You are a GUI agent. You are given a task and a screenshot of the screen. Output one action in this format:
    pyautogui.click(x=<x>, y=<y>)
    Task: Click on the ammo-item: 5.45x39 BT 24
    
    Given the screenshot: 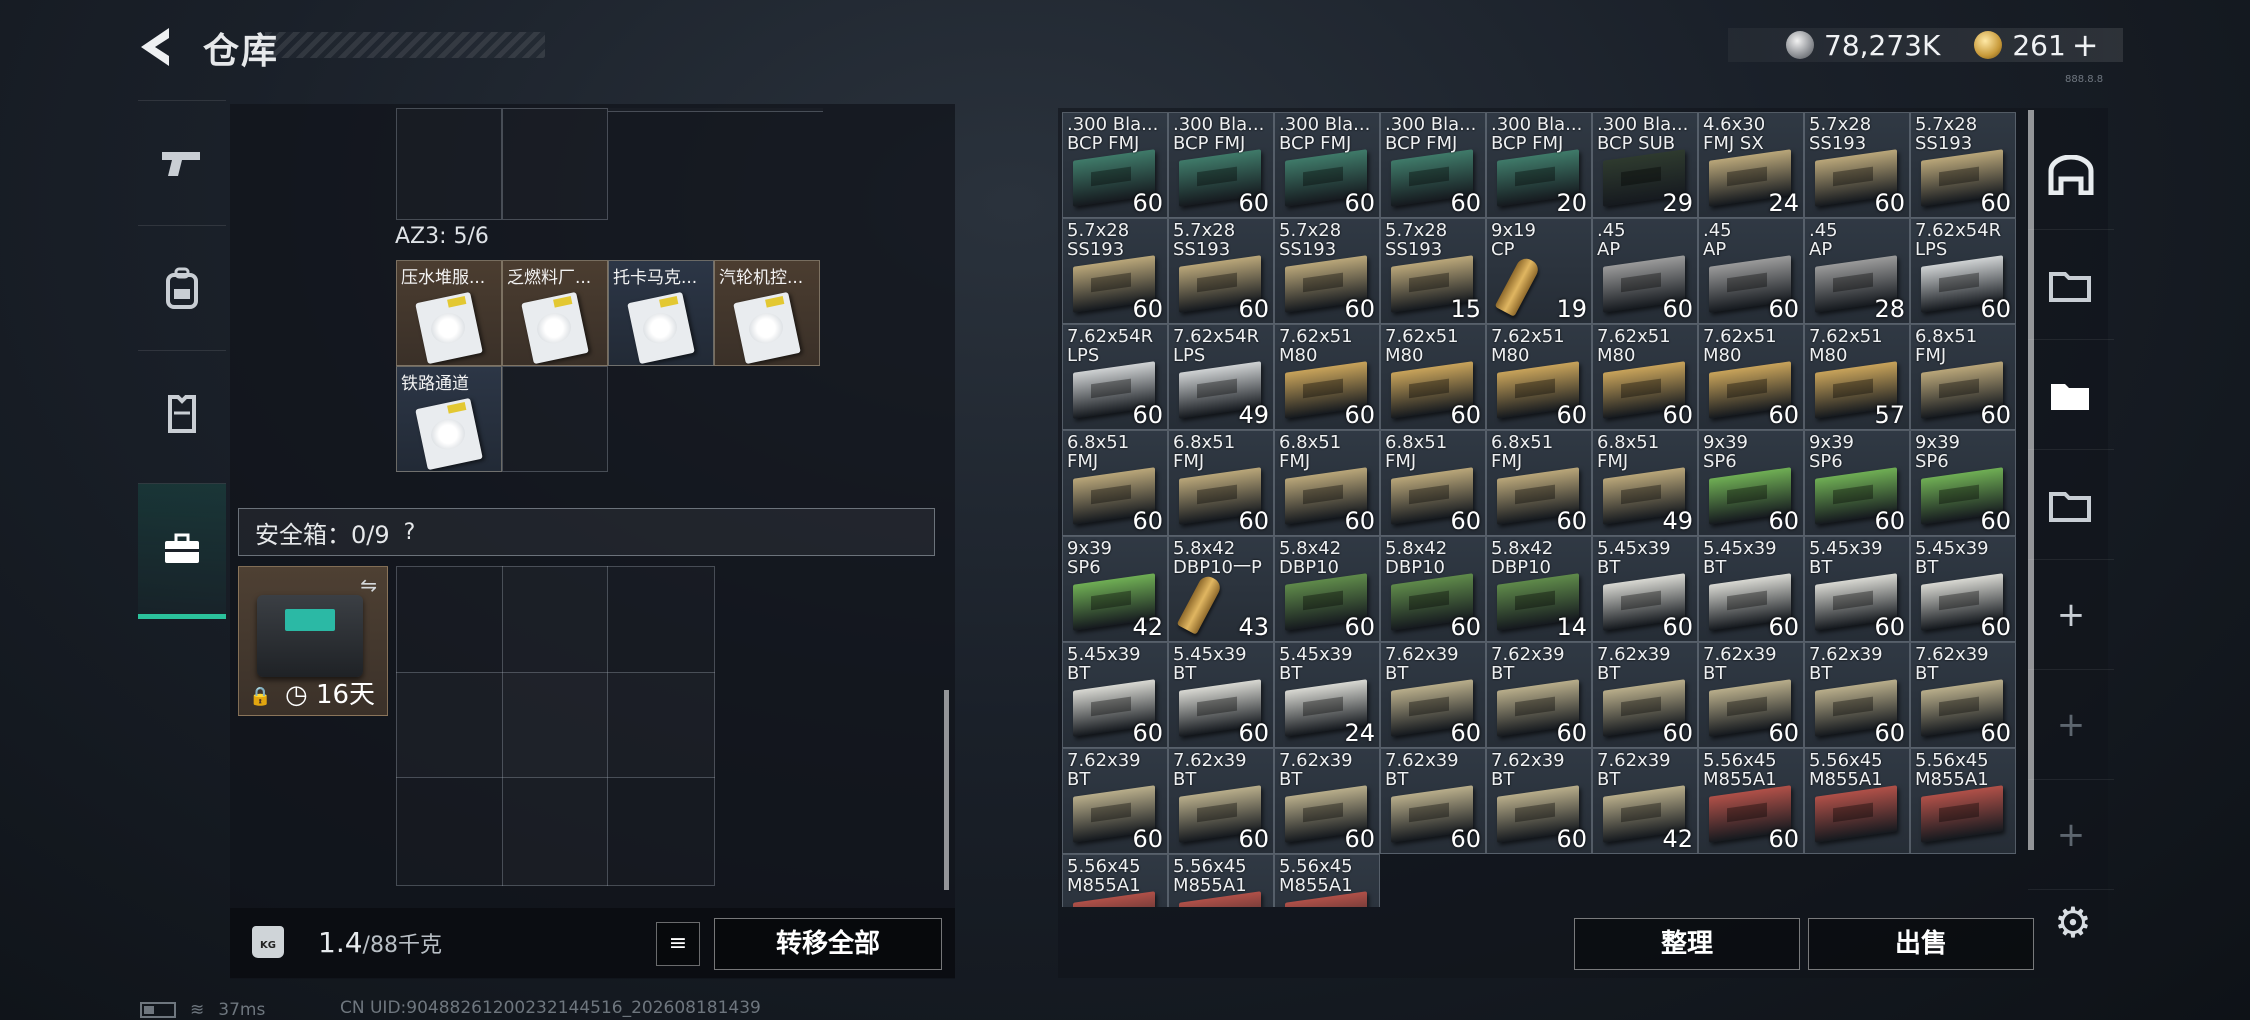 What is the action you would take?
    pyautogui.click(x=1327, y=695)
    